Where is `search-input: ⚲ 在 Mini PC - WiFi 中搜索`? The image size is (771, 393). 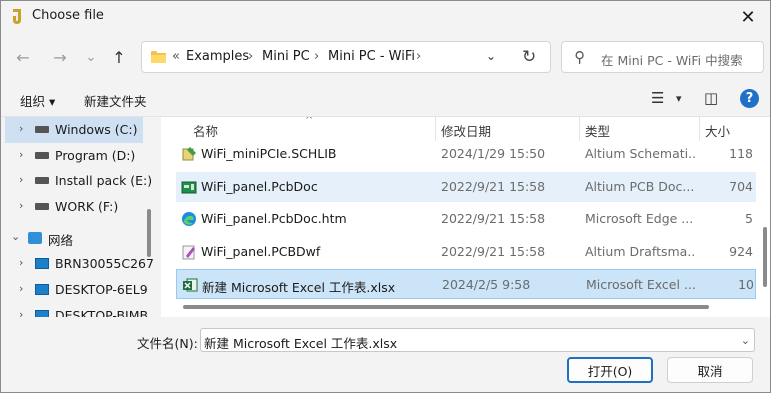 search-input: ⚲ 在 Mini PC - WiFi 中搜索 is located at coordinates (662, 57).